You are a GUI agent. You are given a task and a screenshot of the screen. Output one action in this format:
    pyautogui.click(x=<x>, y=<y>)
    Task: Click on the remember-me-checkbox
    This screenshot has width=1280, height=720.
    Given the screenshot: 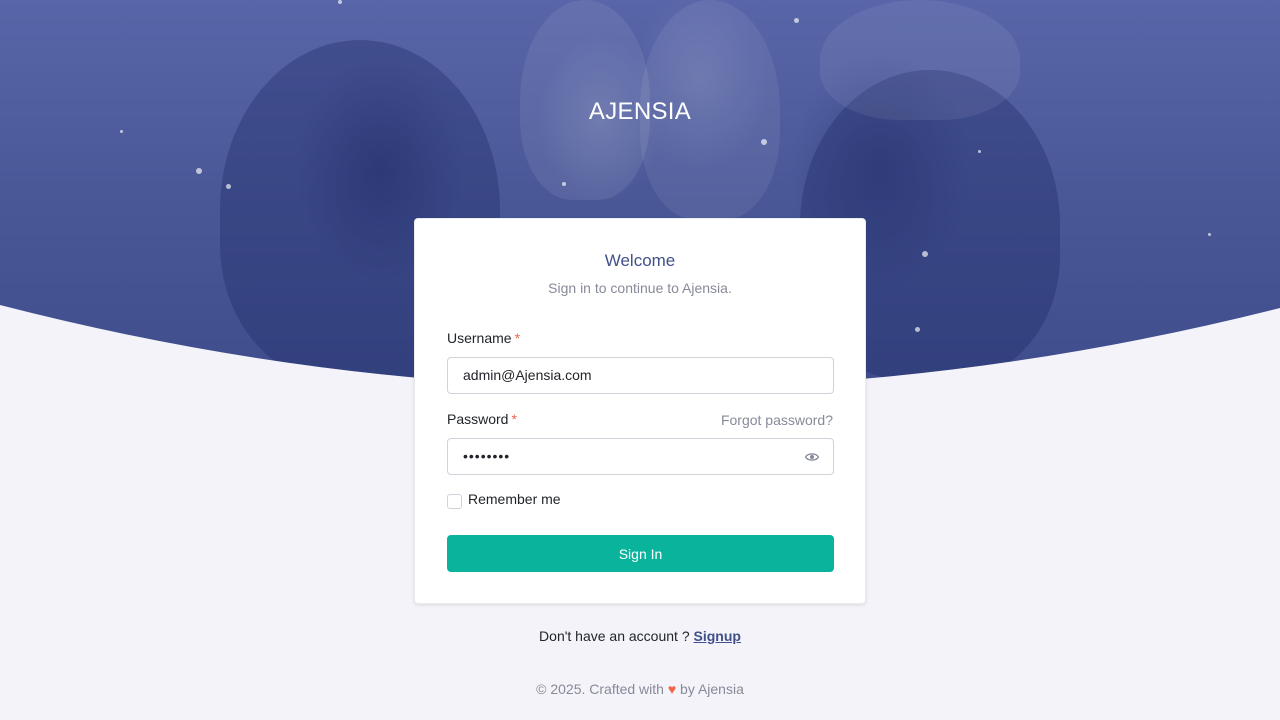 What is the action you would take?
    pyautogui.click(x=454, y=501)
    